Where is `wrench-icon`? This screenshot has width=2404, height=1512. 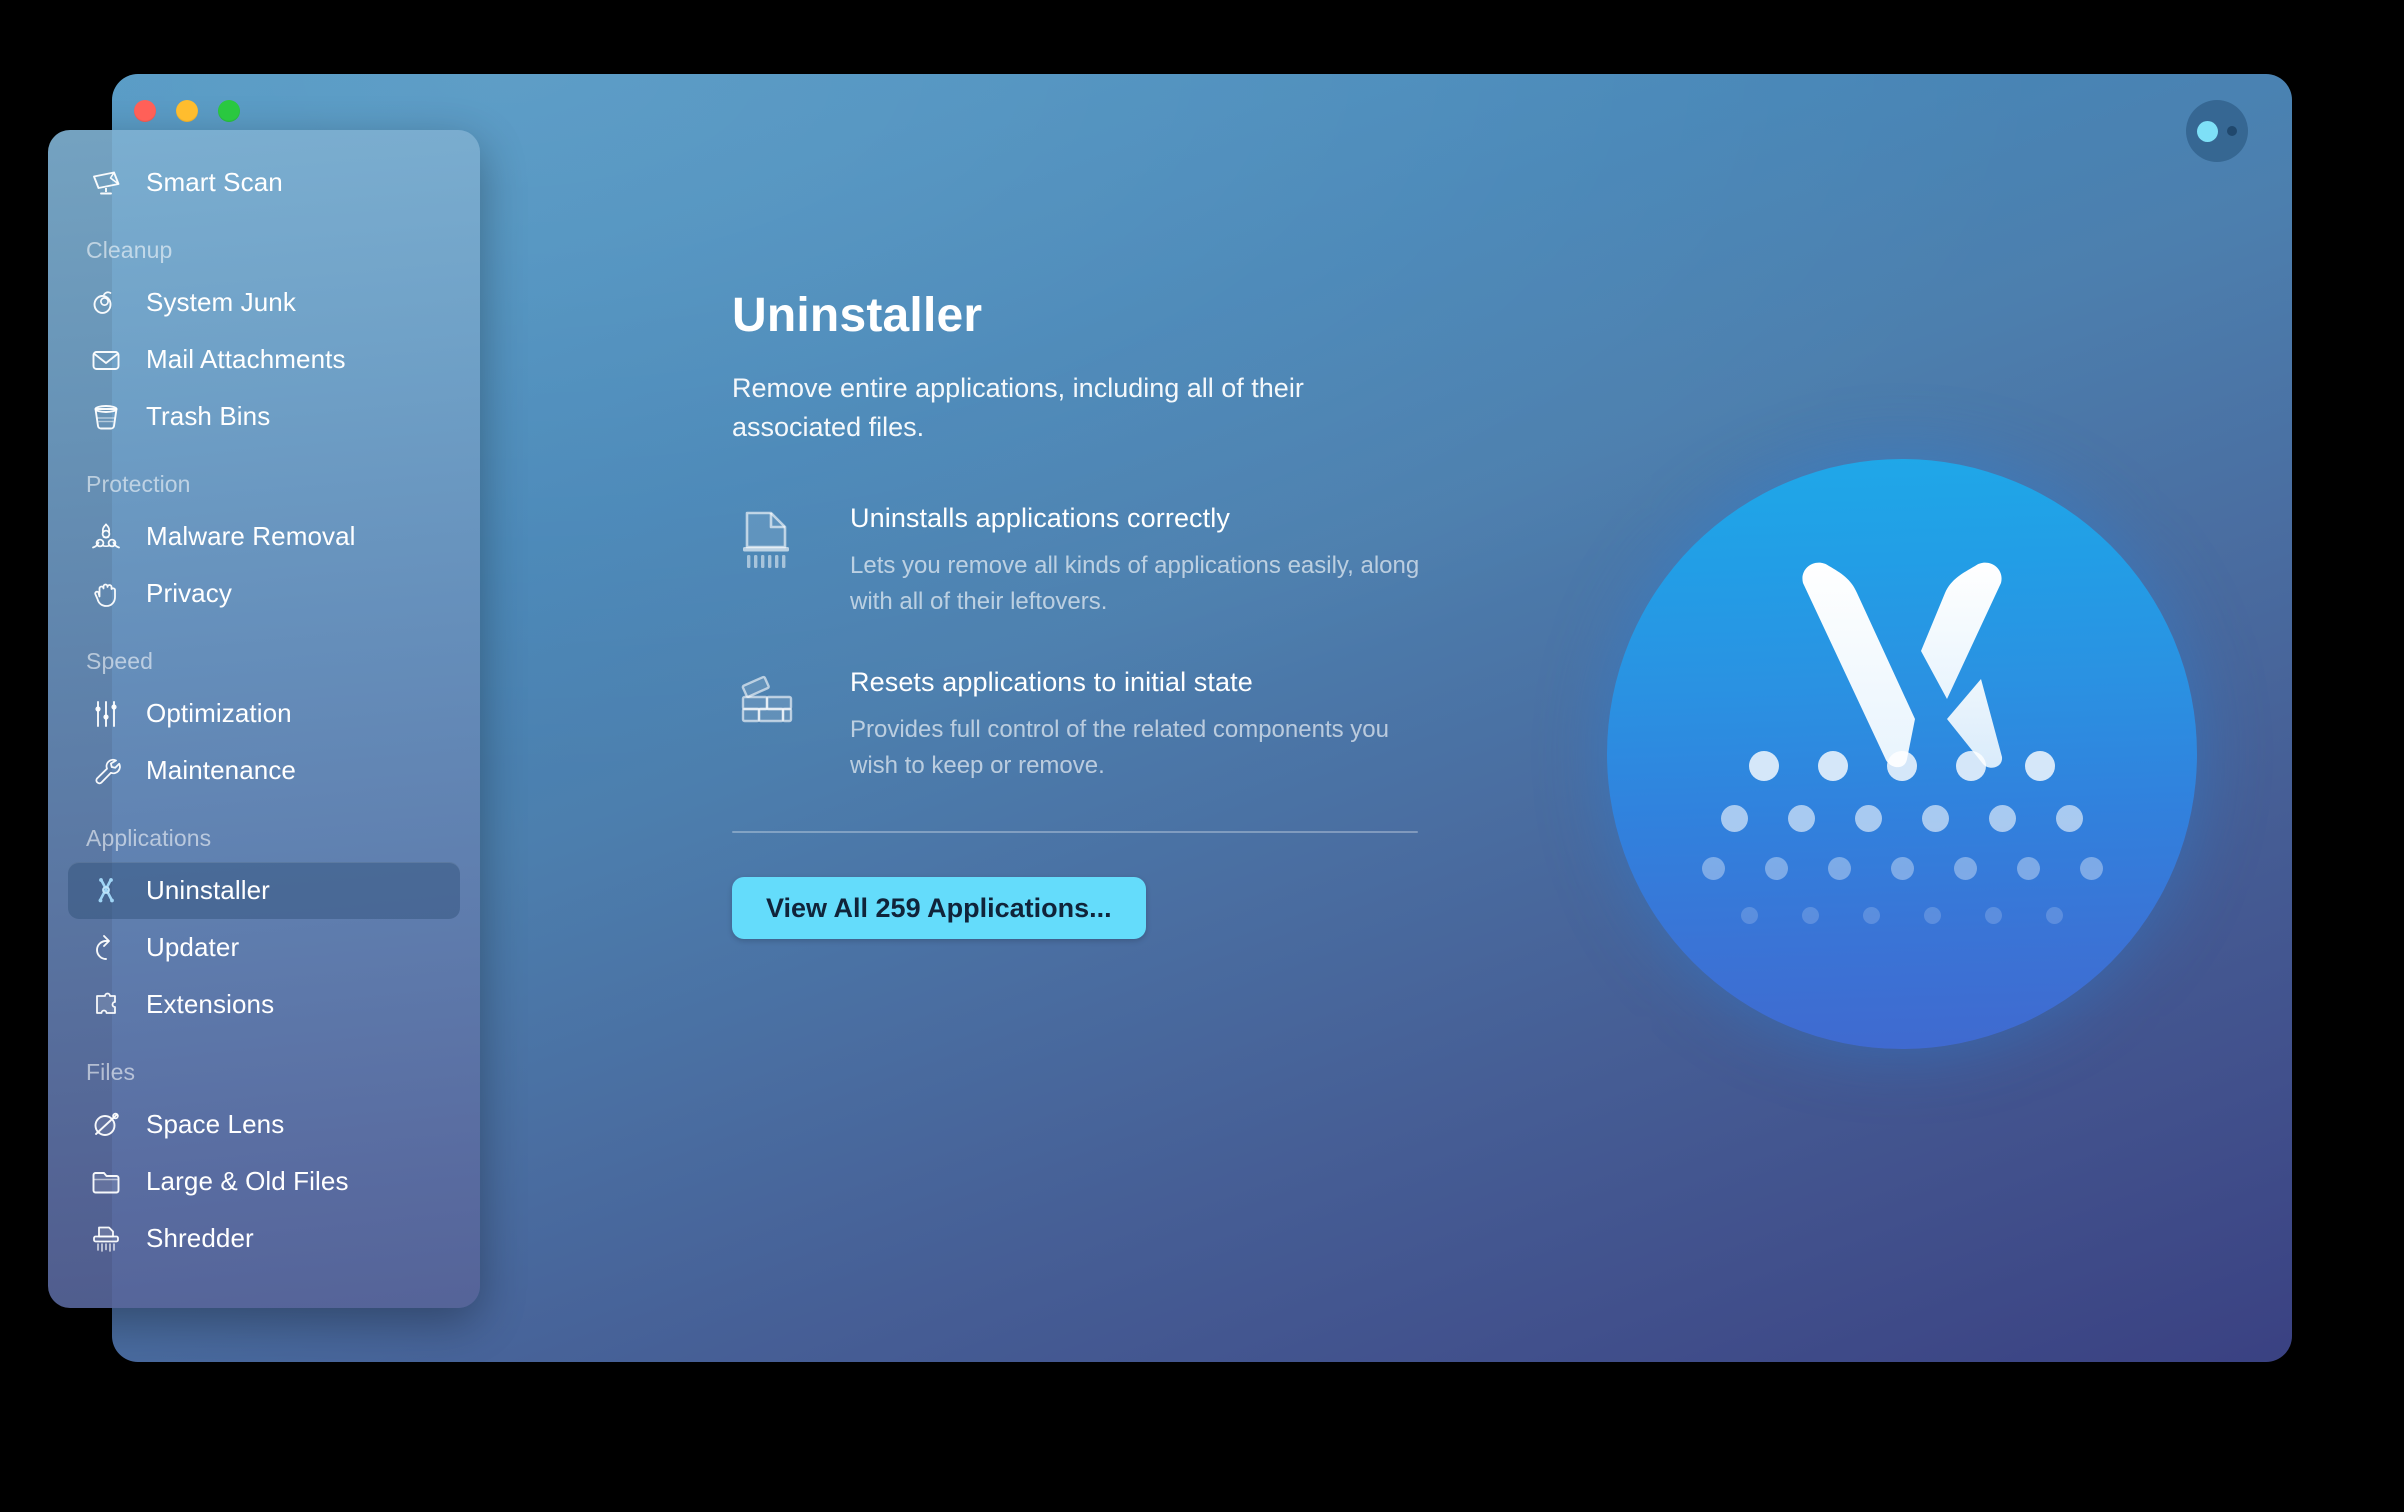 wrench-icon is located at coordinates (106, 771).